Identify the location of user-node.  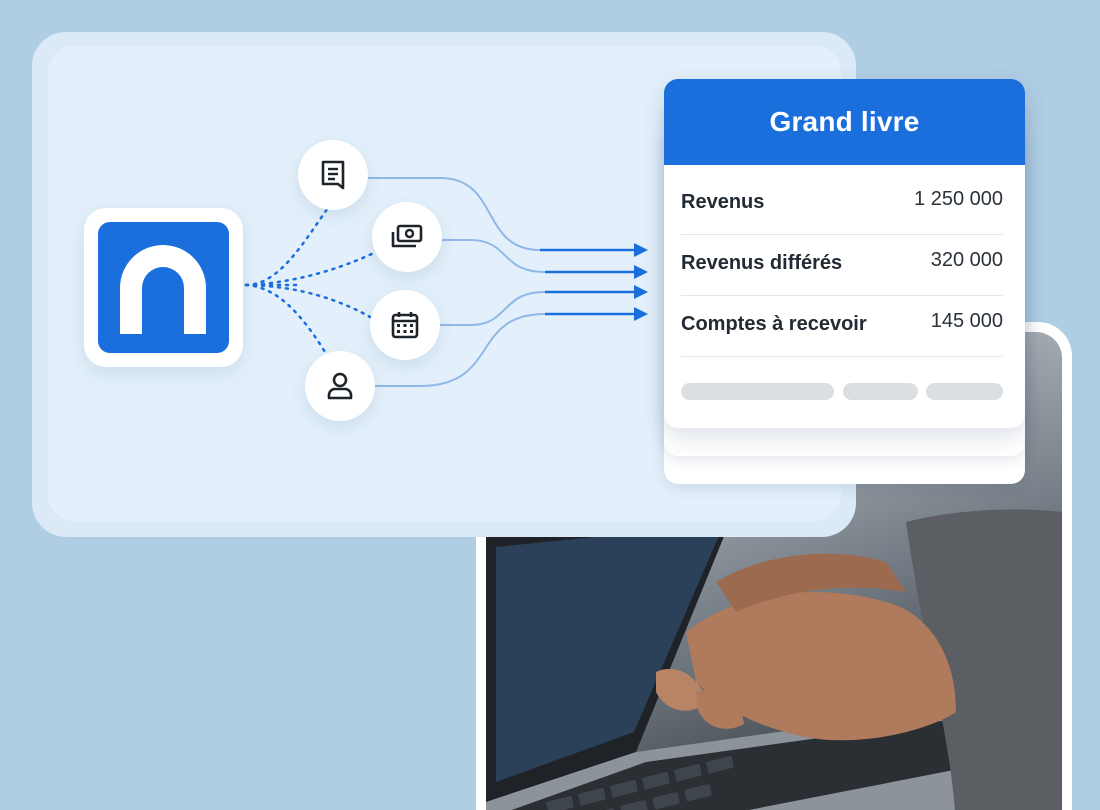
(340, 386).